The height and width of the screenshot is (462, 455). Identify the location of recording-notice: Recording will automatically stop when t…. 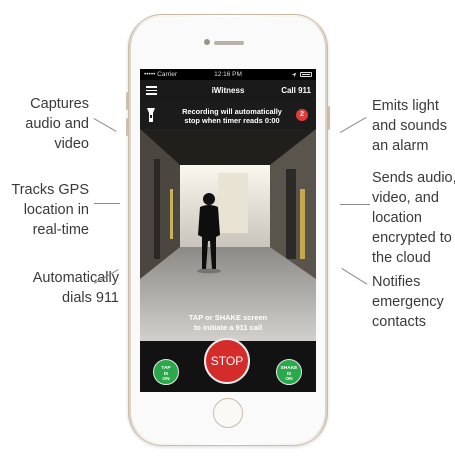
(232, 116).